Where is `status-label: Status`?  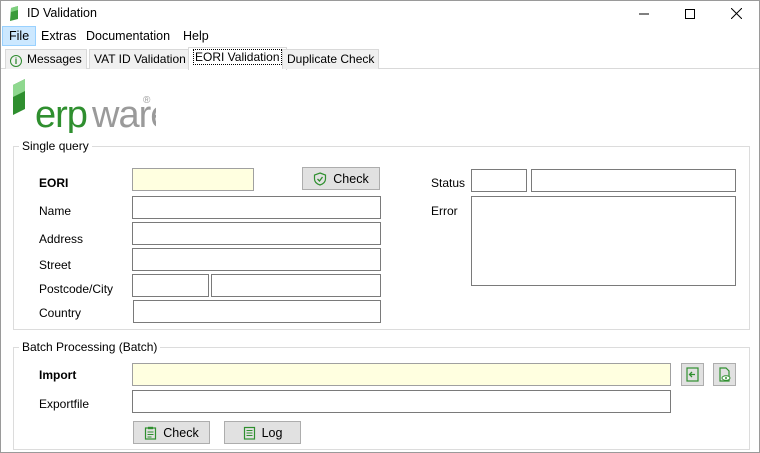 status-label: Status is located at coordinates (448, 183).